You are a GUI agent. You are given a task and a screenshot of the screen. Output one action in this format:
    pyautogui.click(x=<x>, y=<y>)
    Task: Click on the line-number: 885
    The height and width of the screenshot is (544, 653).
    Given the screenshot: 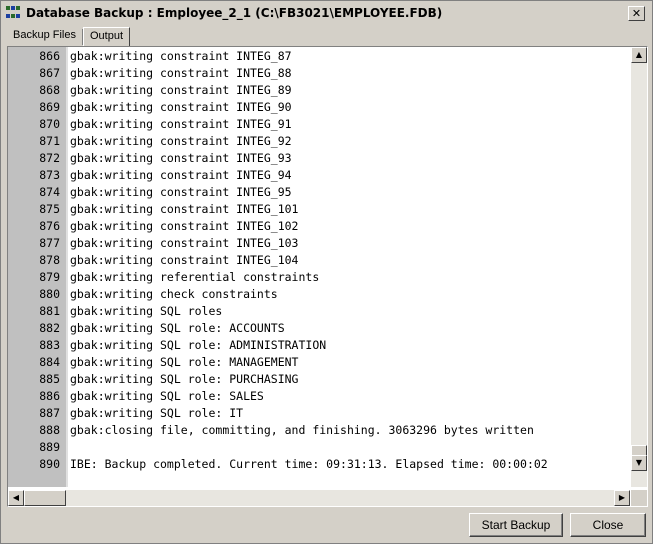 What is the action you would take?
    pyautogui.click(x=49, y=379)
    